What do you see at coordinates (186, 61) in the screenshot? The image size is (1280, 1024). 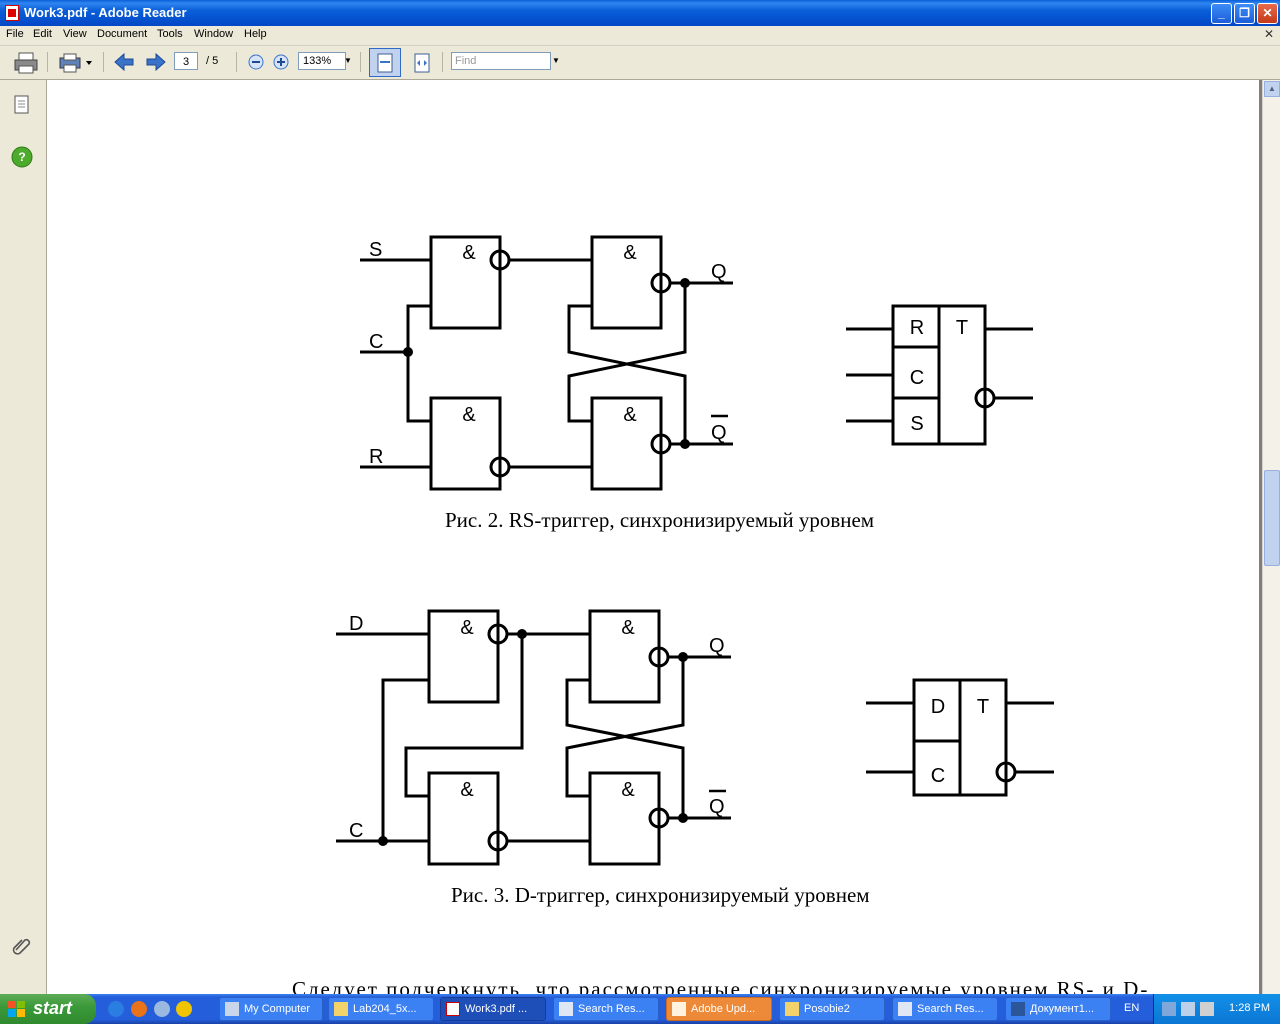 I see `page-number-input: 3` at bounding box center [186, 61].